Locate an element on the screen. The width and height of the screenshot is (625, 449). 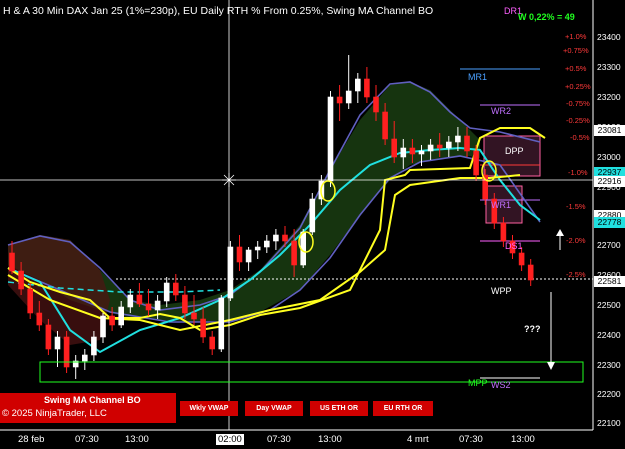
pct-level: -0.25% is located at coordinates (578, 120).